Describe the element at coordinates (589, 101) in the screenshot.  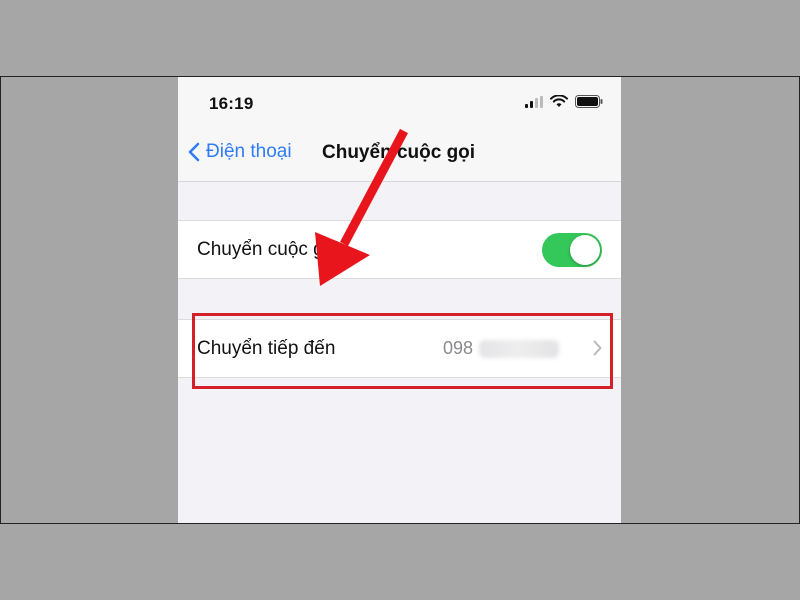
I see `battery-icon` at that location.